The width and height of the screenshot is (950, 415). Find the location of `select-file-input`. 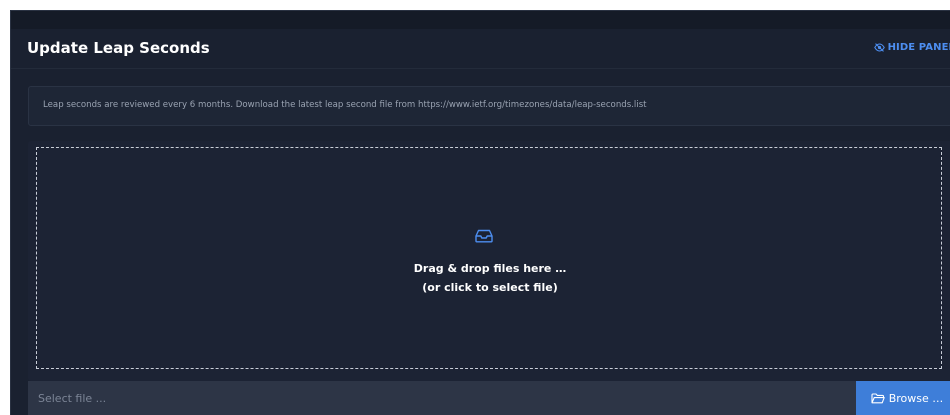

select-file-input is located at coordinates (441, 398).